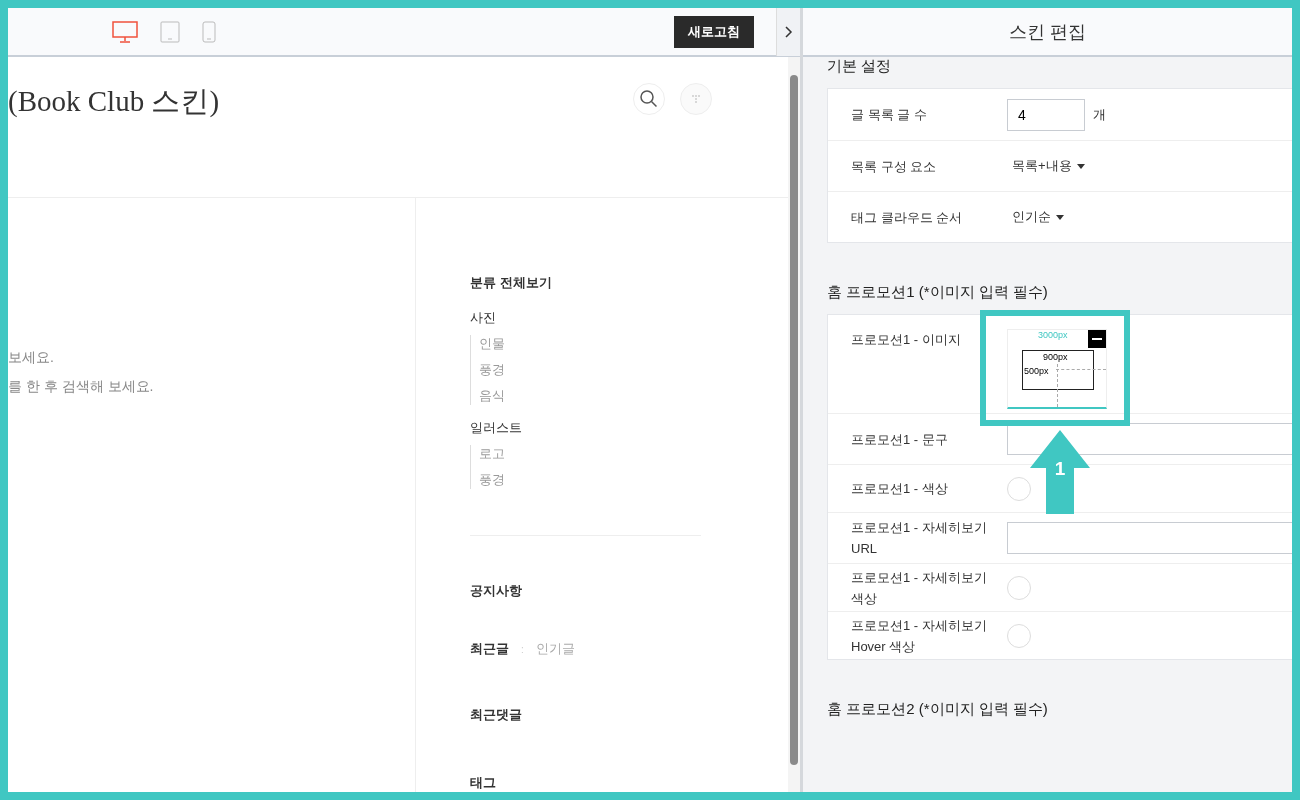 This screenshot has height=800, width=1300. I want to click on blog-title: (Book Club 스킨), so click(114, 101).